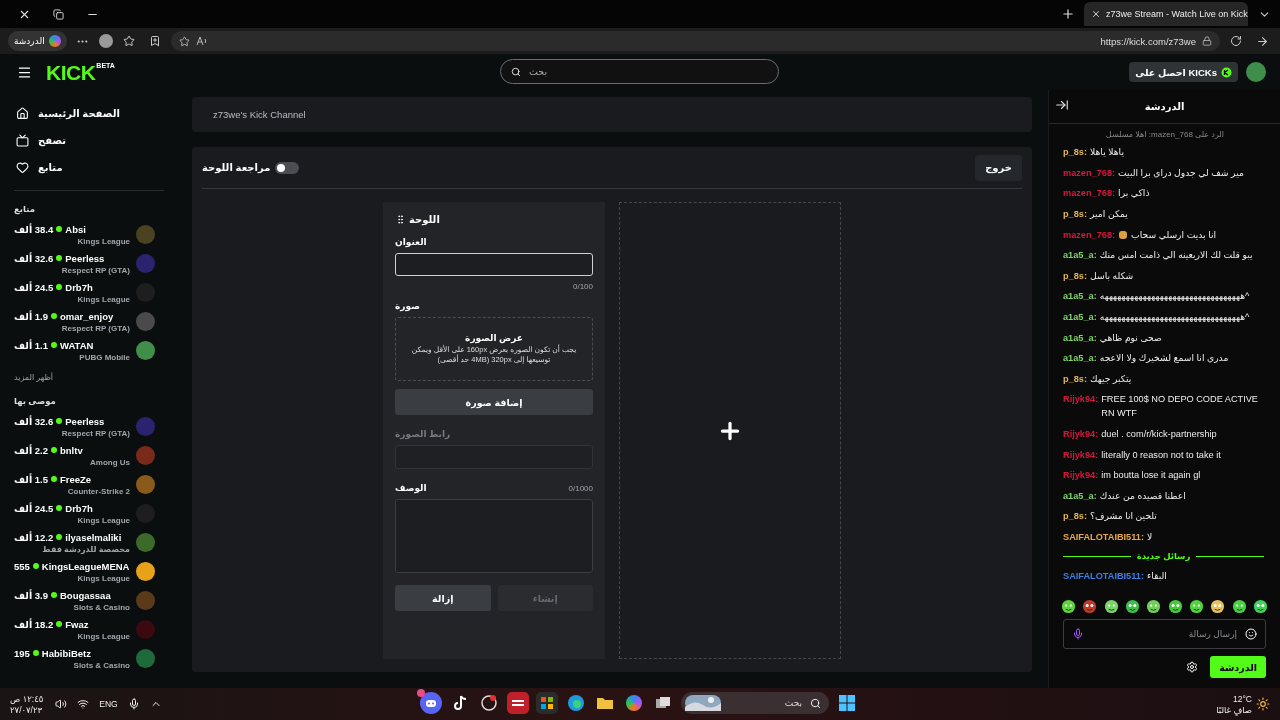  What do you see at coordinates (494, 536) in the screenshot?
I see `description-field` at bounding box center [494, 536].